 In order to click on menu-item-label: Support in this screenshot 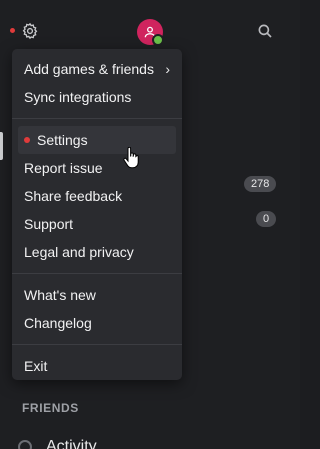, I will do `click(49, 224)`.